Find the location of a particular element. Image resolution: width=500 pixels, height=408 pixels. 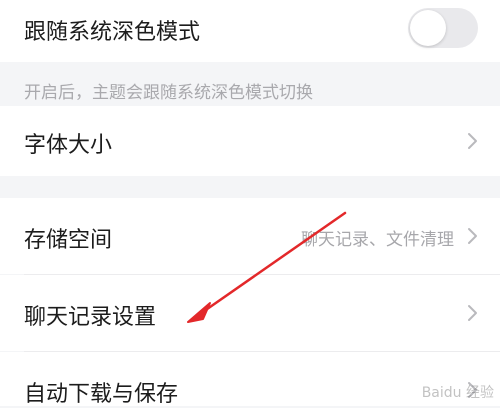

follow-dark-mode-label: 跟随系统深色模式 is located at coordinates (112, 32).